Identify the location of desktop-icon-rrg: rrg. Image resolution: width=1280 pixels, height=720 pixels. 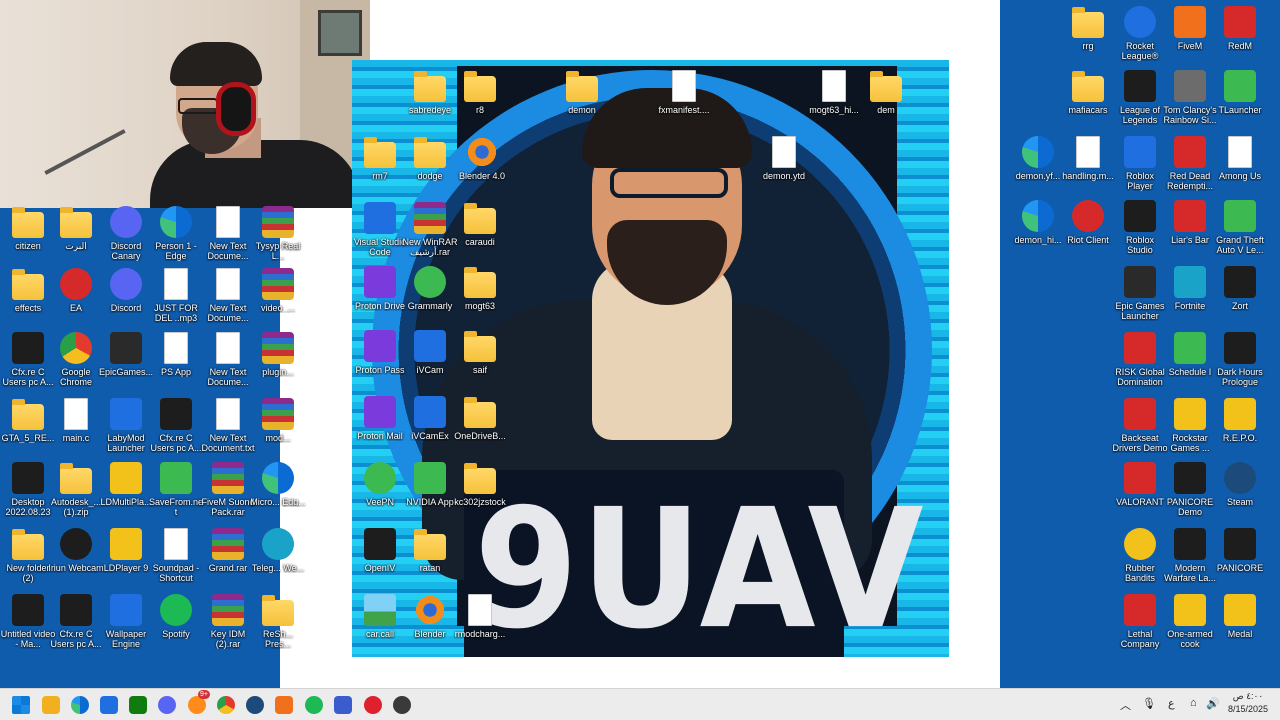
(1088, 28).